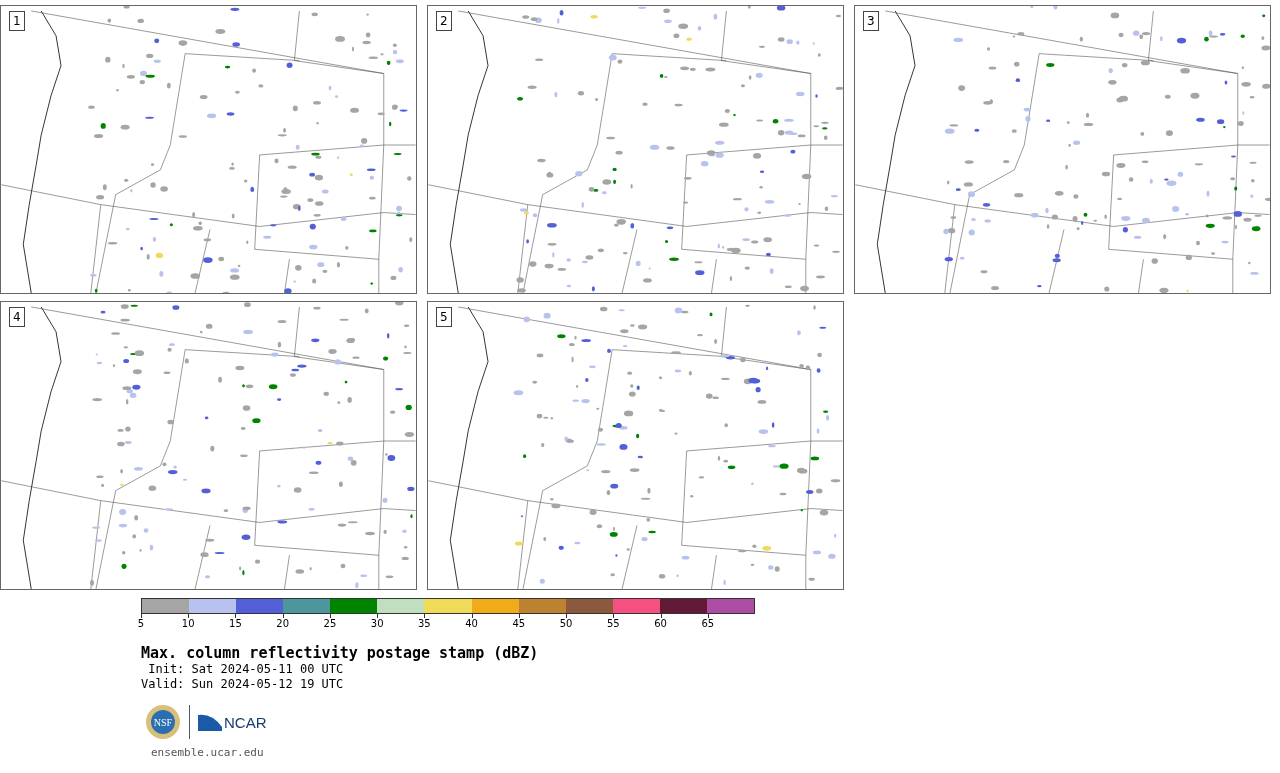  Describe the element at coordinates (235, 623) in the screenshot. I see `tick-label: 15` at that location.